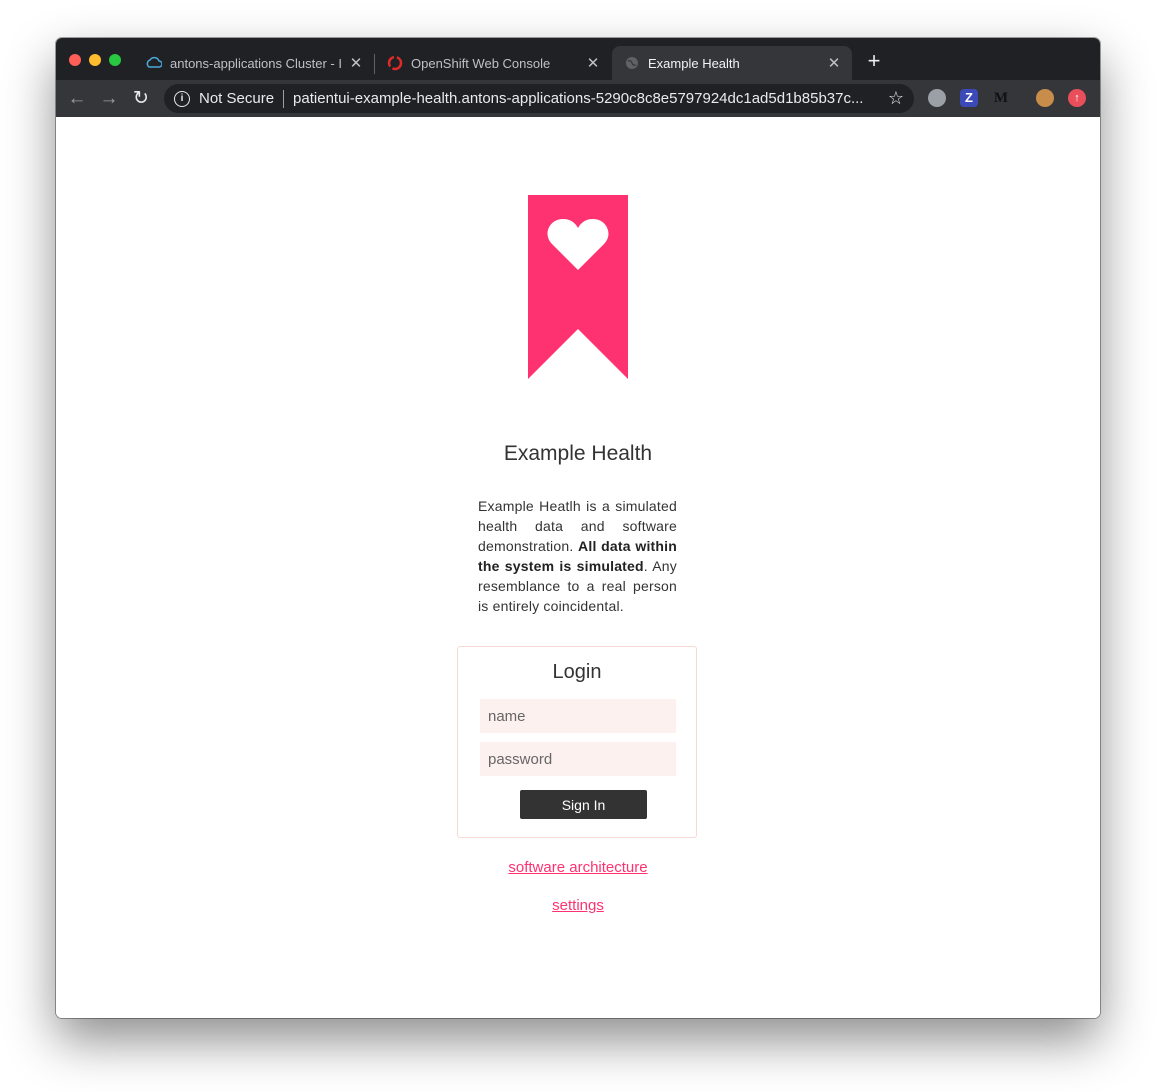 This screenshot has width=1156, height=1092. Describe the element at coordinates (577, 672) in the screenshot. I see `login-title: Login` at that location.